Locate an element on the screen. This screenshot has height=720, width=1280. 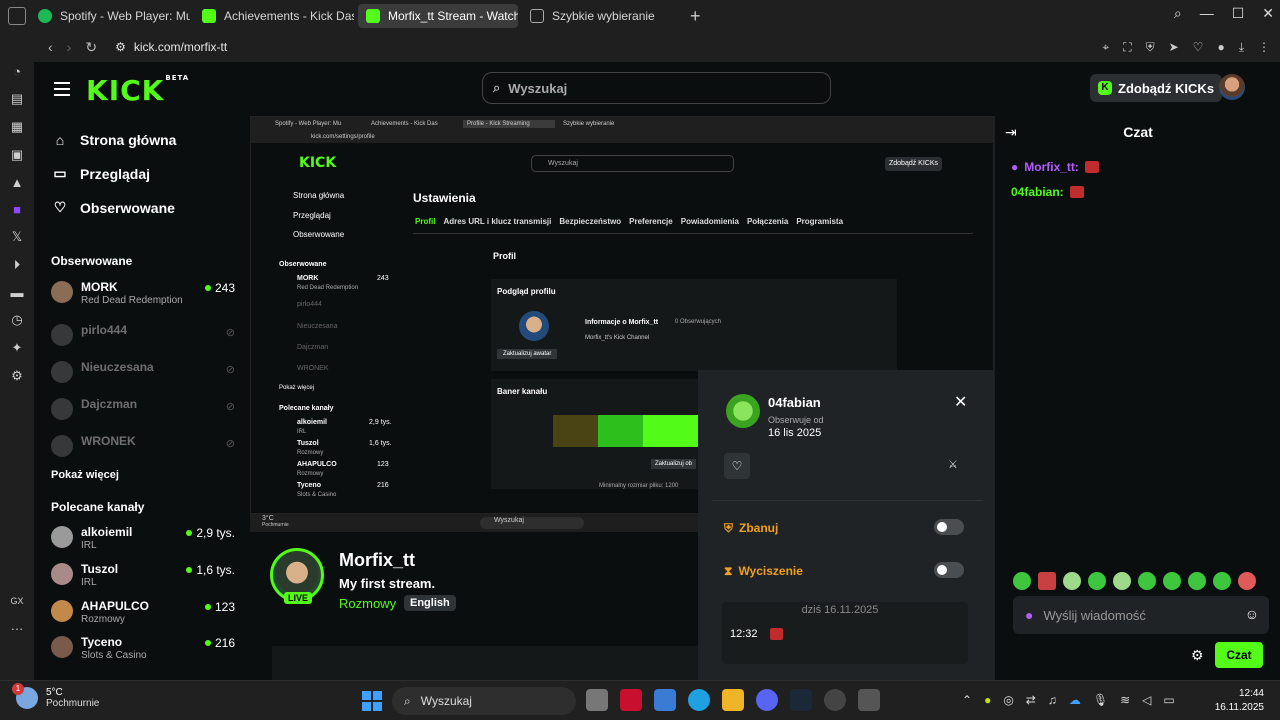
onedrive-icon: ☁ is located at coordinates (1075, 700).